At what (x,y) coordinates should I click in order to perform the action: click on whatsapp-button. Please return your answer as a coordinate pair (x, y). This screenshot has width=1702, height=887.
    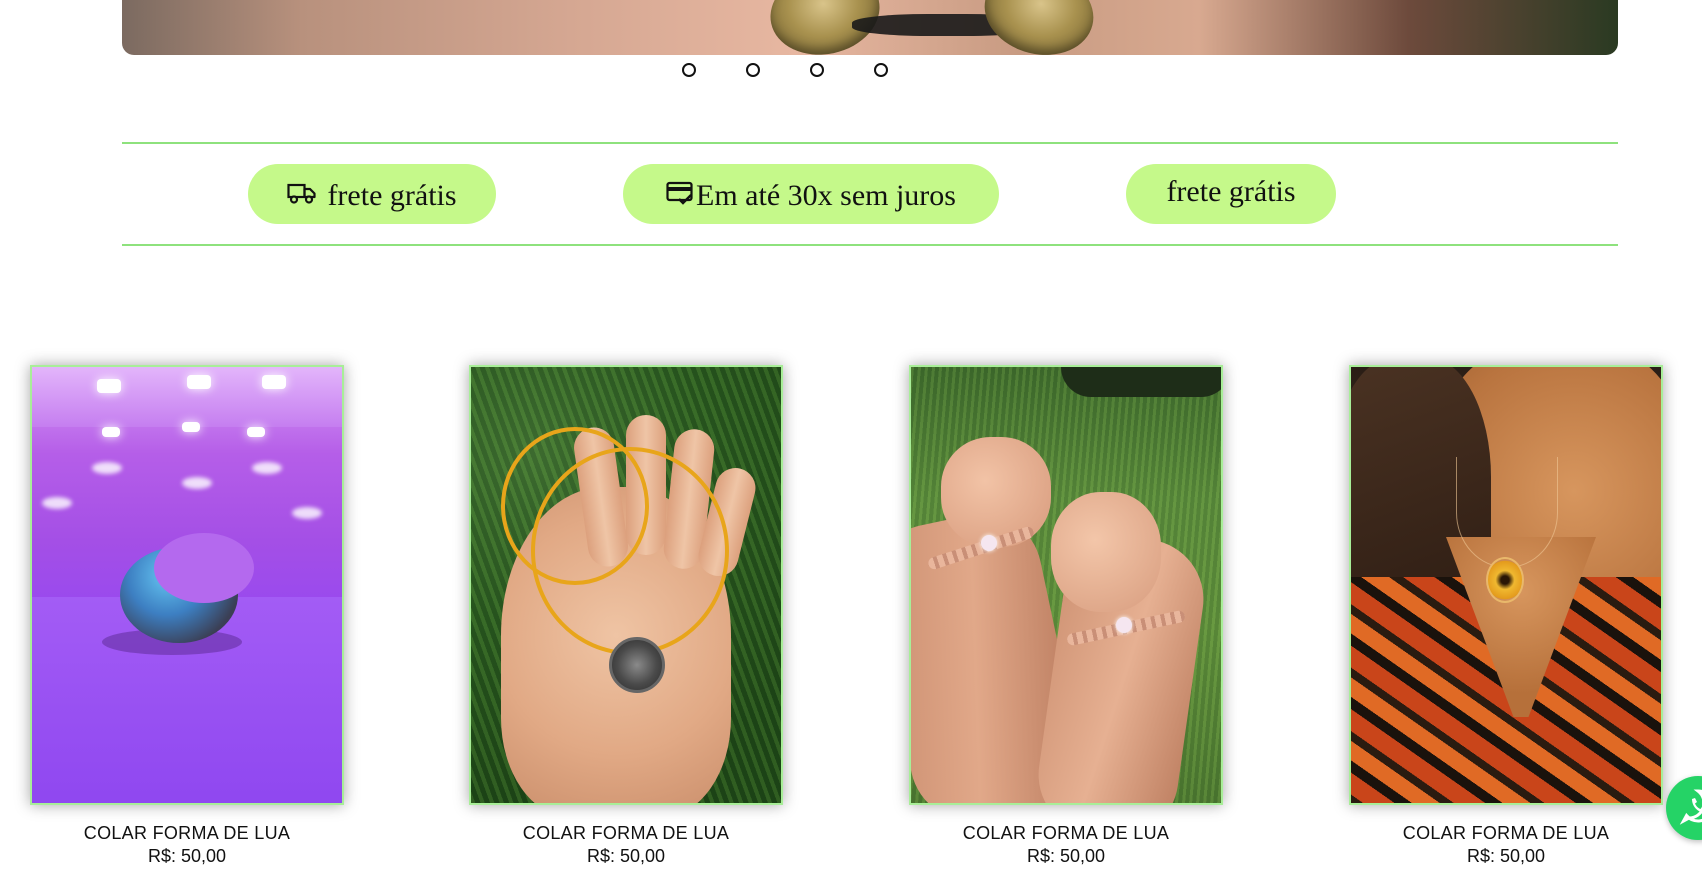
    Looking at the image, I should click on (1684, 808).